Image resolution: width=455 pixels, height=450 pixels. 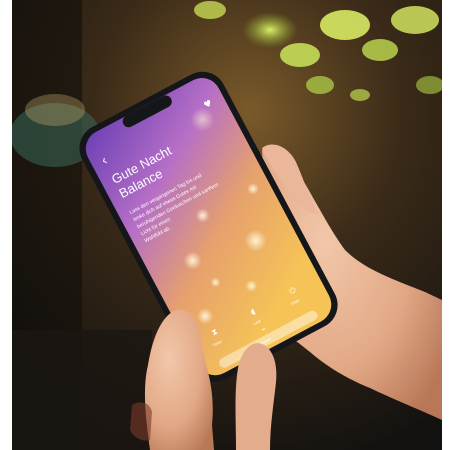 What do you see at coordinates (256, 396) in the screenshot?
I see `left-thumb` at bounding box center [256, 396].